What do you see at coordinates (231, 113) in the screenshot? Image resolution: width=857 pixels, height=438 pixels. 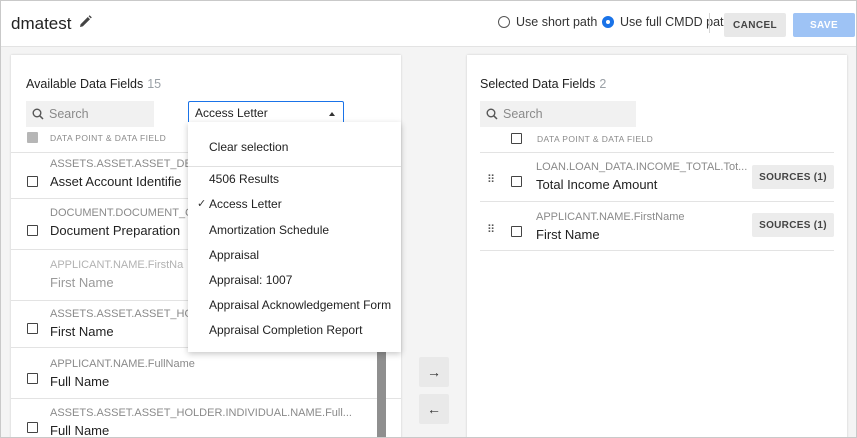 I see `document-filter-value: Access Letter` at bounding box center [231, 113].